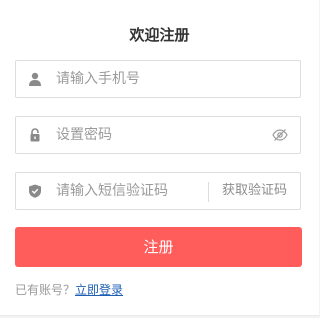  What do you see at coordinates (128, 191) in the screenshot?
I see `vcode-input` at bounding box center [128, 191].